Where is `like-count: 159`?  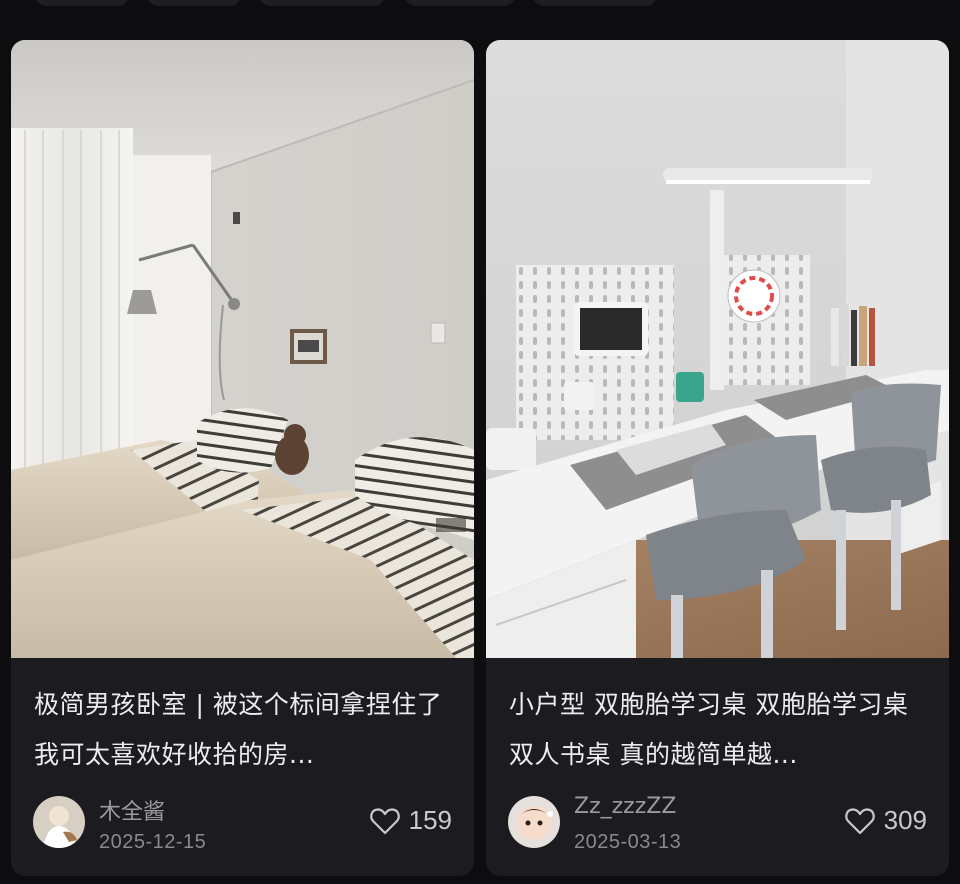 like-count: 159 is located at coordinates (430, 820).